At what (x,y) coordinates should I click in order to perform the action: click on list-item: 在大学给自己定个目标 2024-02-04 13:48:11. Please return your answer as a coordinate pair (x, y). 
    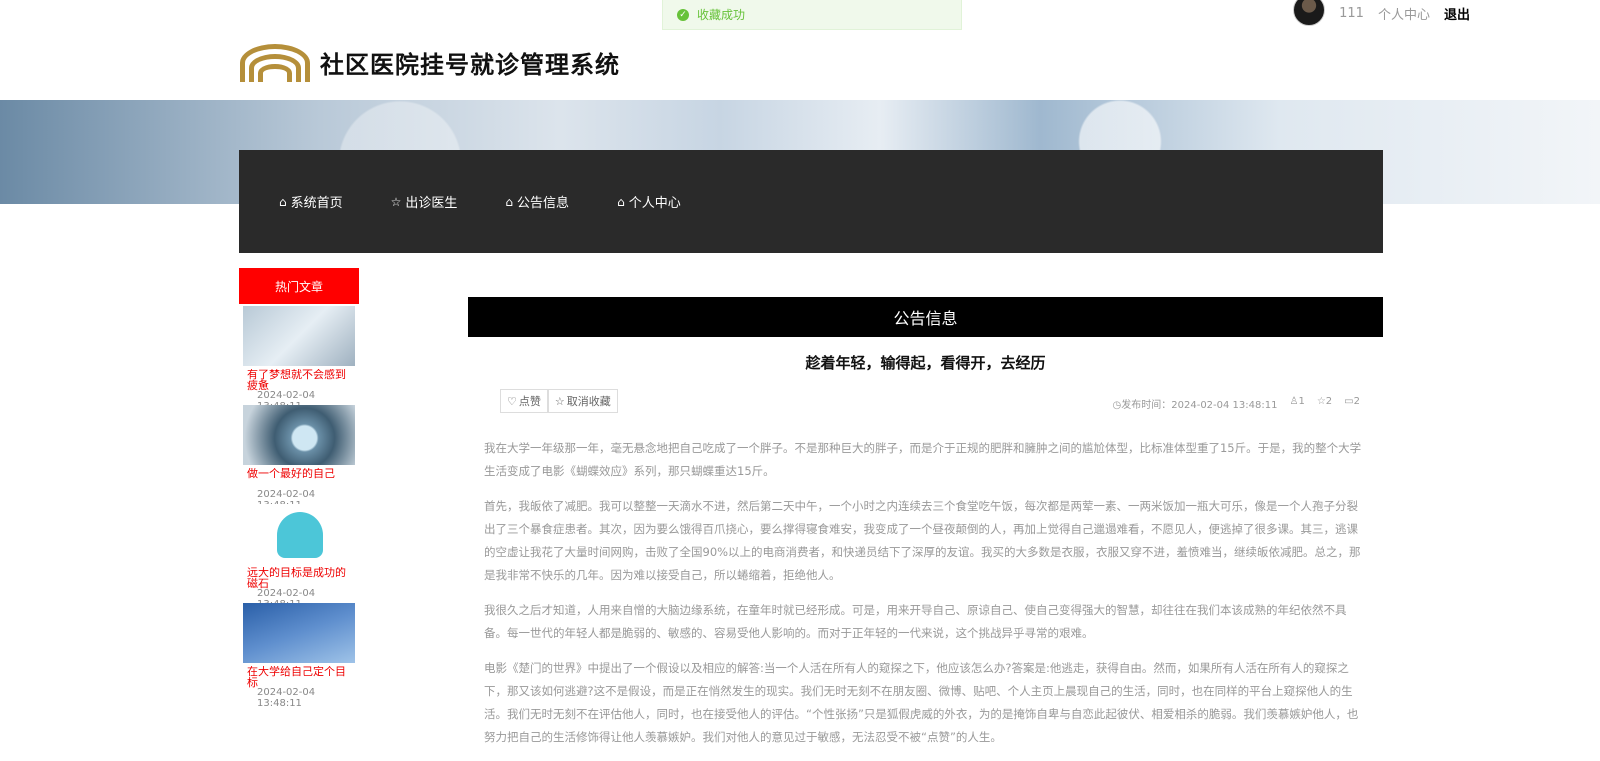
    Looking at the image, I should click on (299, 656).